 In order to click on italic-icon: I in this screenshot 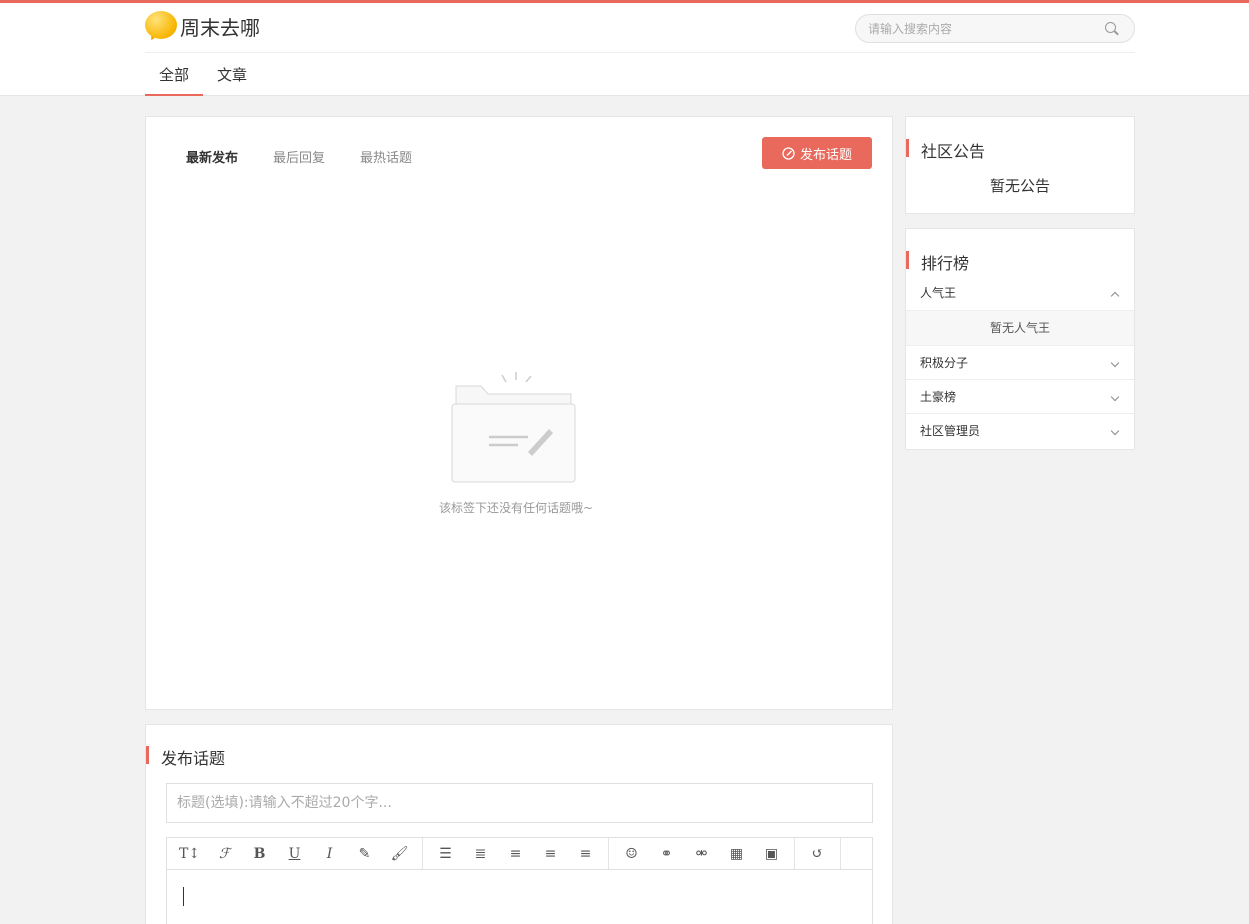, I will do `click(329, 853)`.